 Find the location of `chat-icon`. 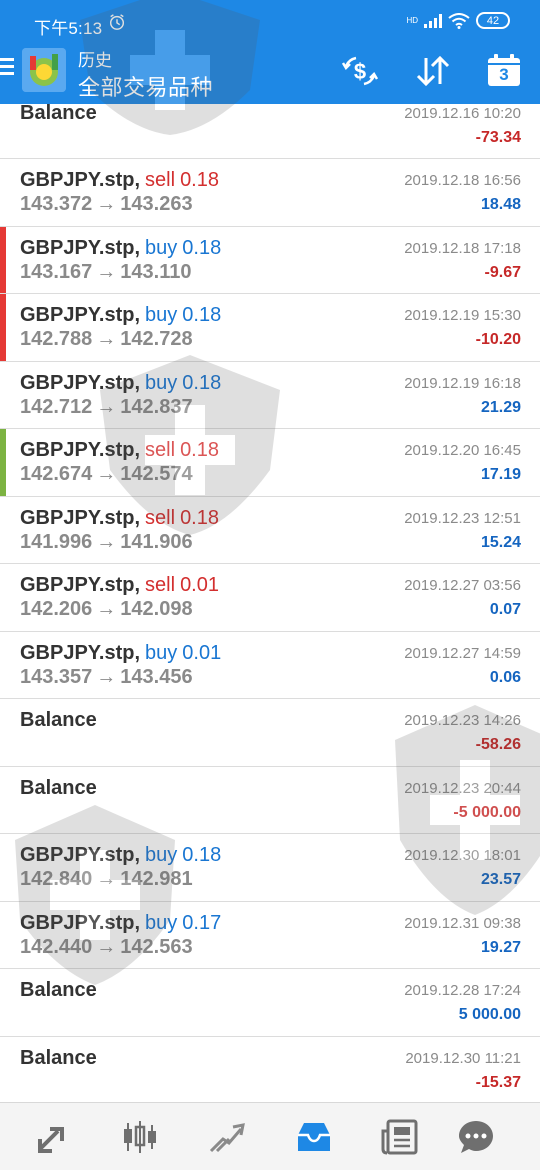

chat-icon is located at coordinates (476, 1137).